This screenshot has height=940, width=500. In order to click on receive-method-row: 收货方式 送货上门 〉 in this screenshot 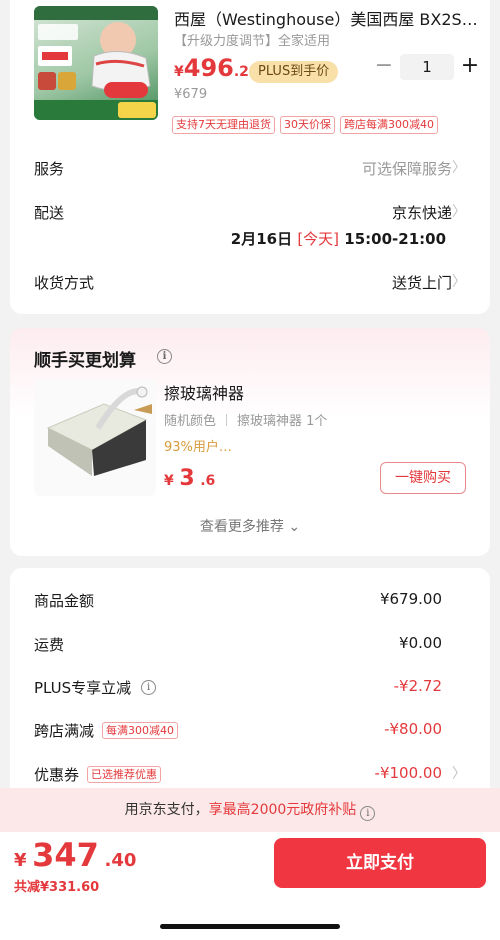, I will do `click(250, 282)`.